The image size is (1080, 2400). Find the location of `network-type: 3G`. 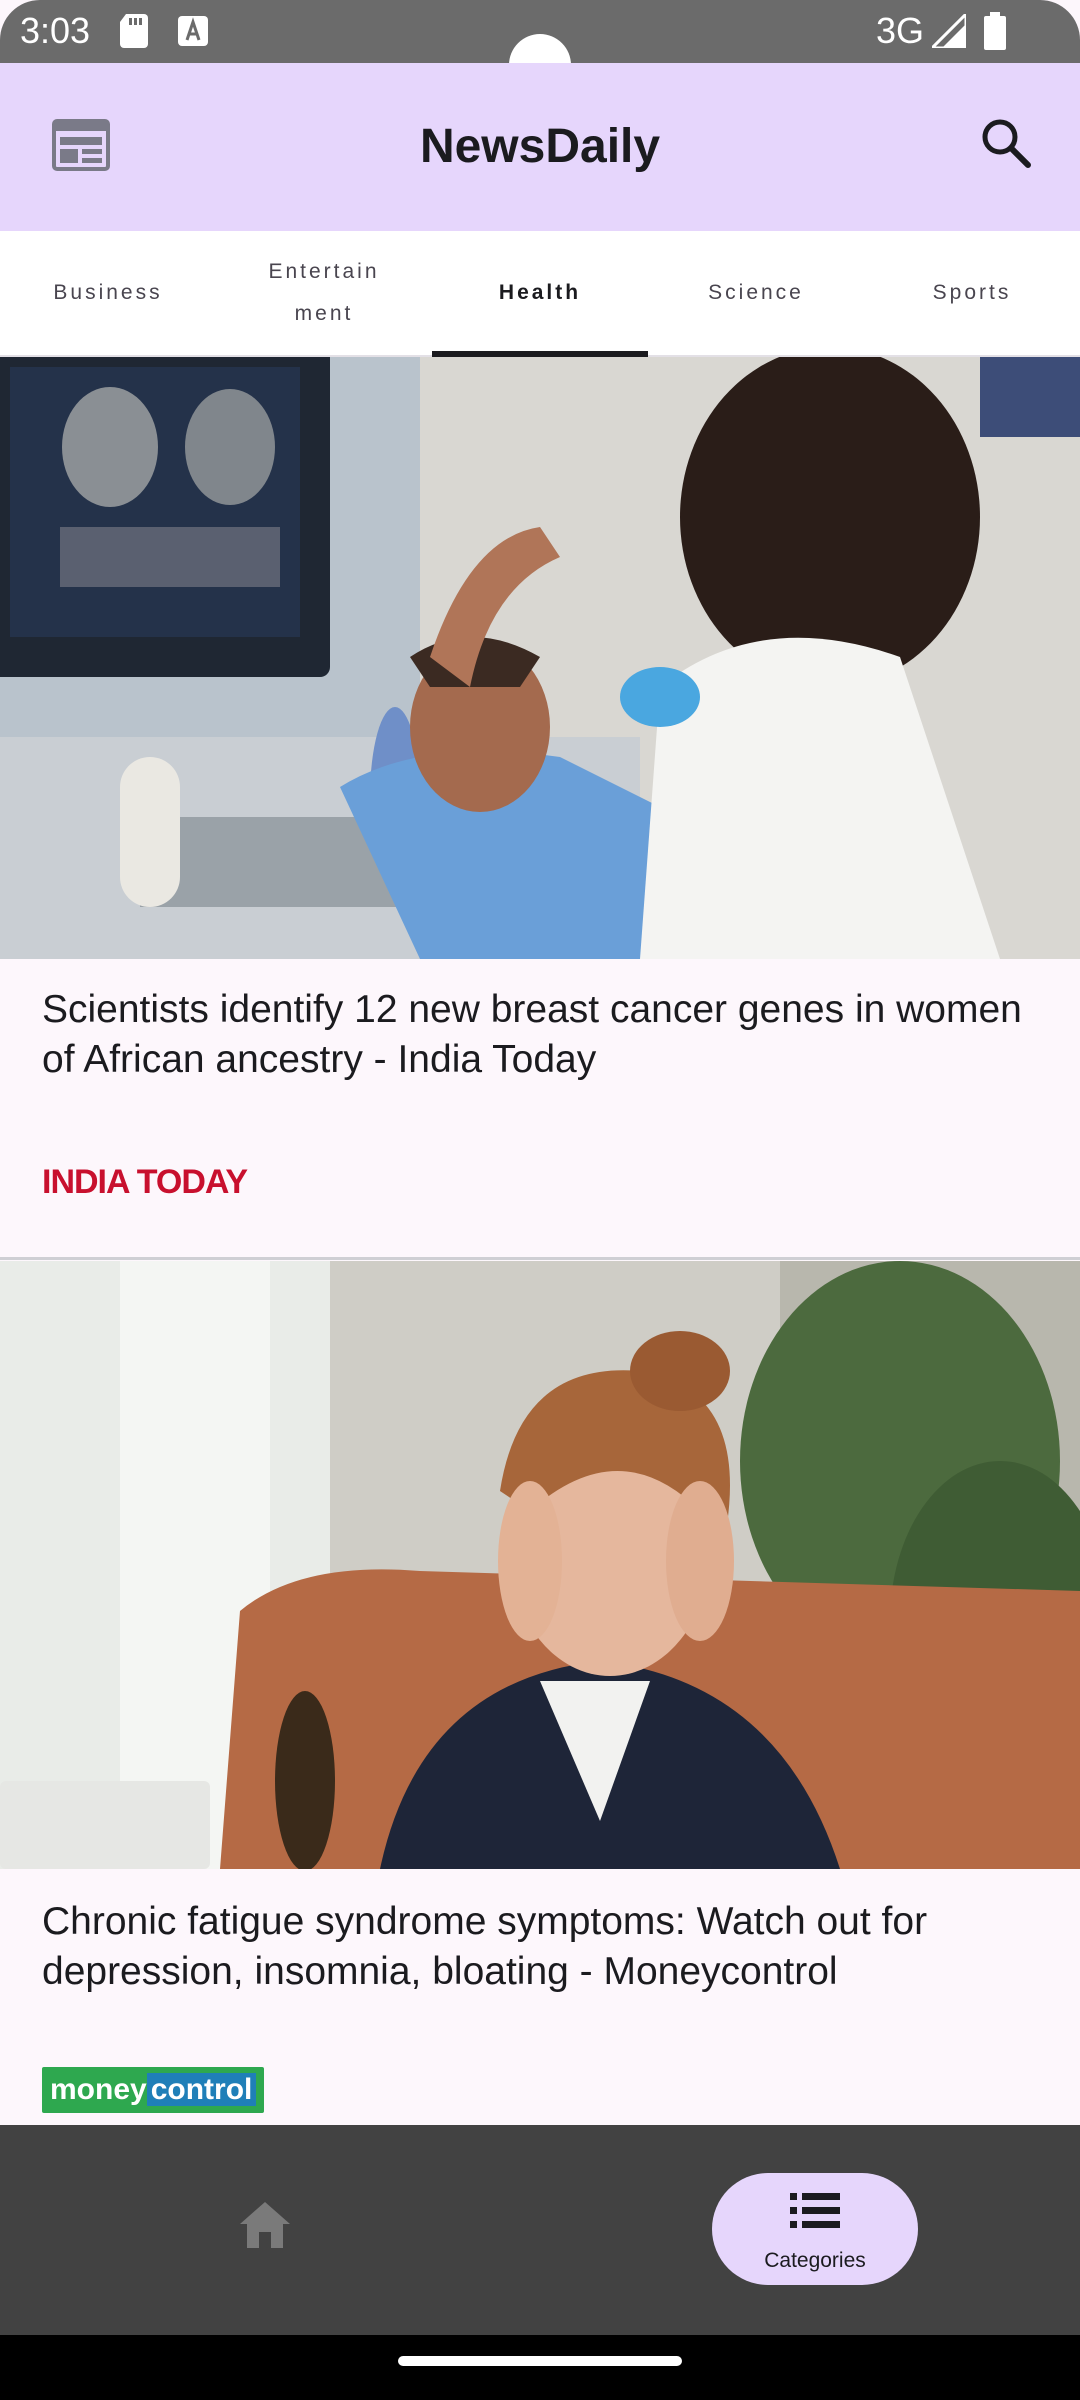

network-type: 3G is located at coordinates (900, 30).